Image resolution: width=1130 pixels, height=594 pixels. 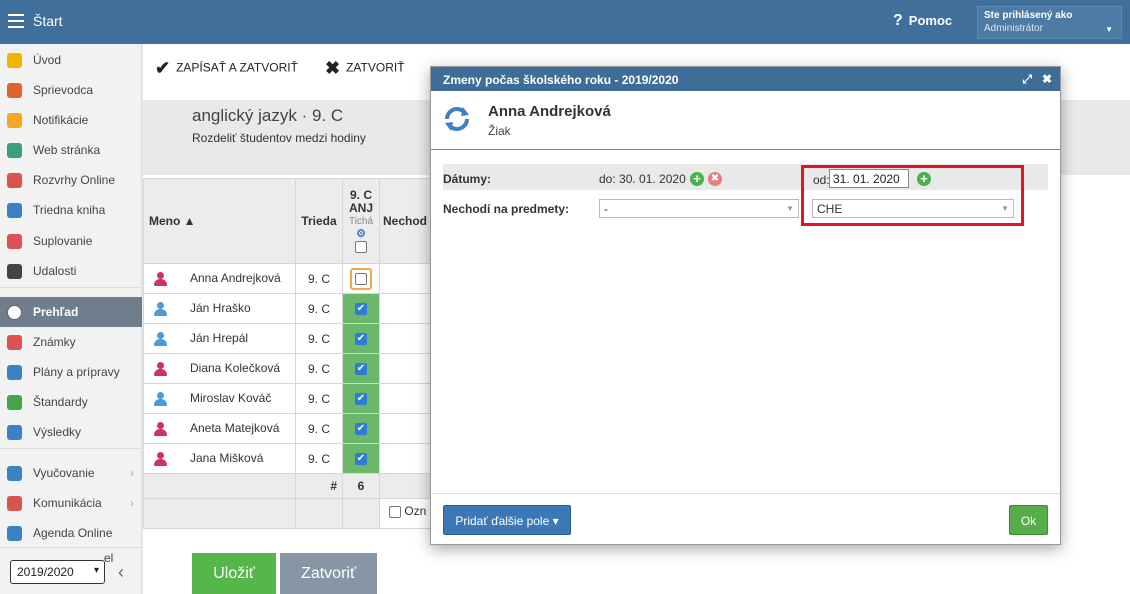 What do you see at coordinates (415, 511) in the screenshot?
I see `mark-label: Ozn` at bounding box center [415, 511].